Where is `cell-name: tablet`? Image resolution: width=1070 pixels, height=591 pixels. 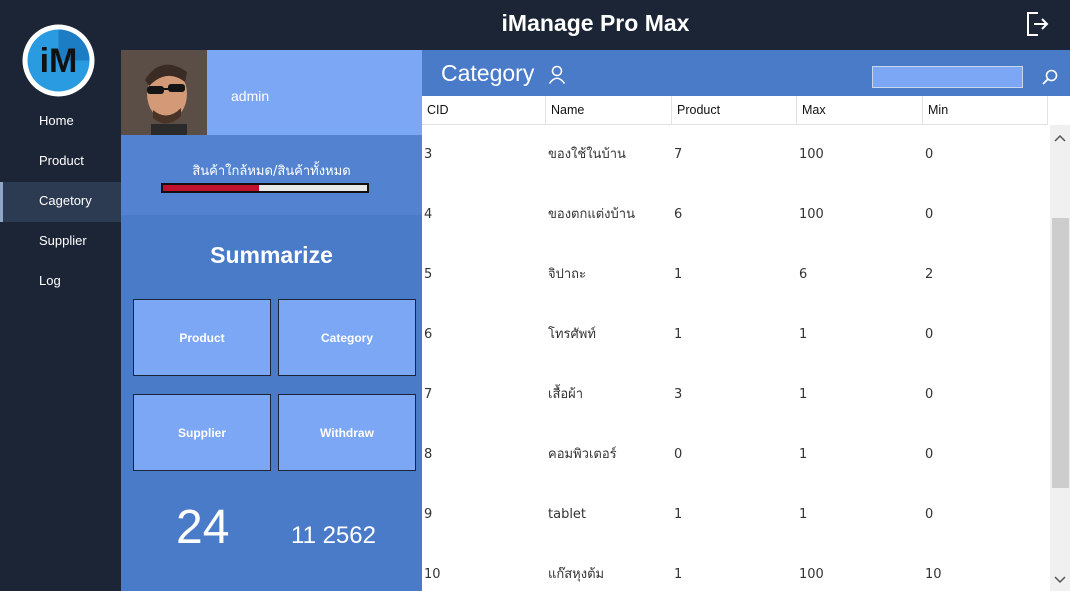 cell-name: tablet is located at coordinates (567, 514).